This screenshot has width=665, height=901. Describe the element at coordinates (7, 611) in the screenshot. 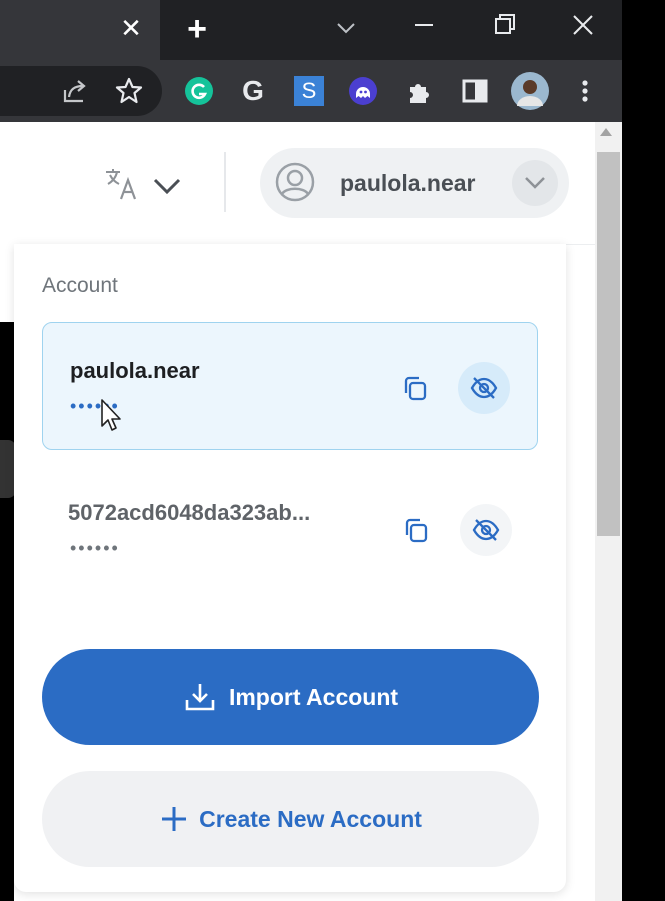

I see `background-banner` at that location.